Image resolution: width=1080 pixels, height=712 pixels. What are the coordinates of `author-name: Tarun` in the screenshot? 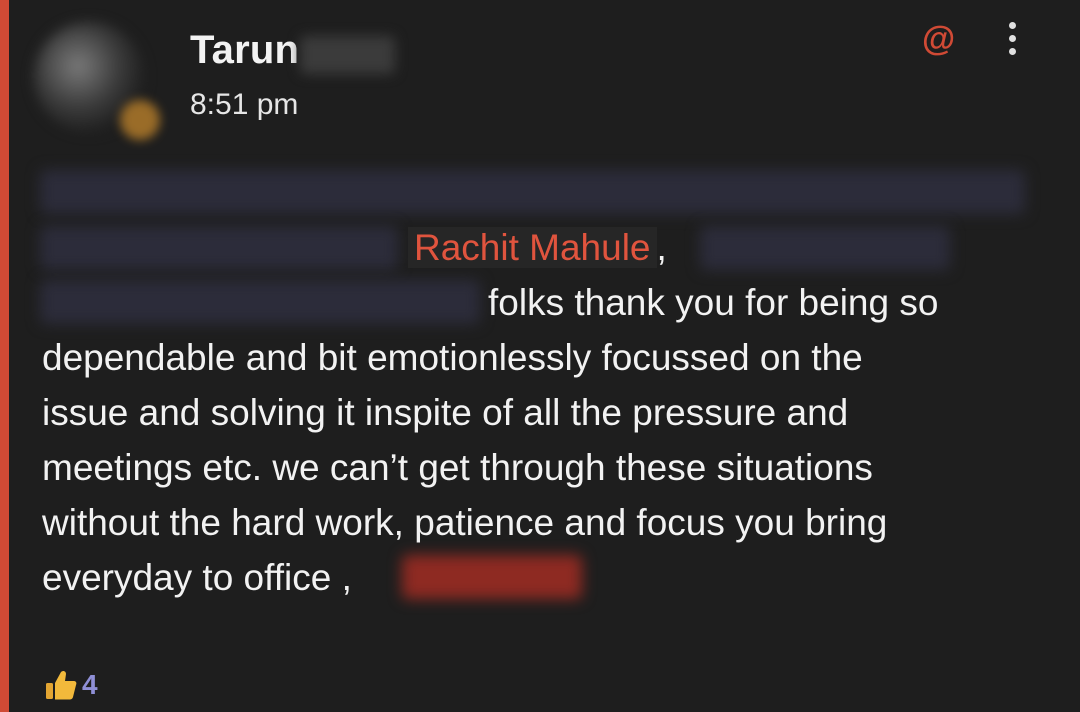 It's located at (244, 50).